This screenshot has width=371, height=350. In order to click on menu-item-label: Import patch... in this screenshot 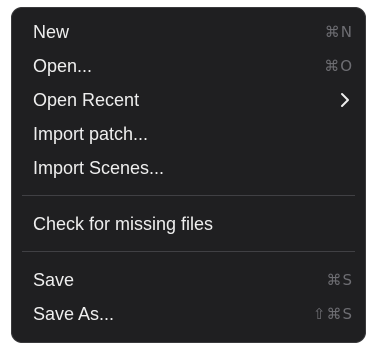, I will do `click(91, 134)`.